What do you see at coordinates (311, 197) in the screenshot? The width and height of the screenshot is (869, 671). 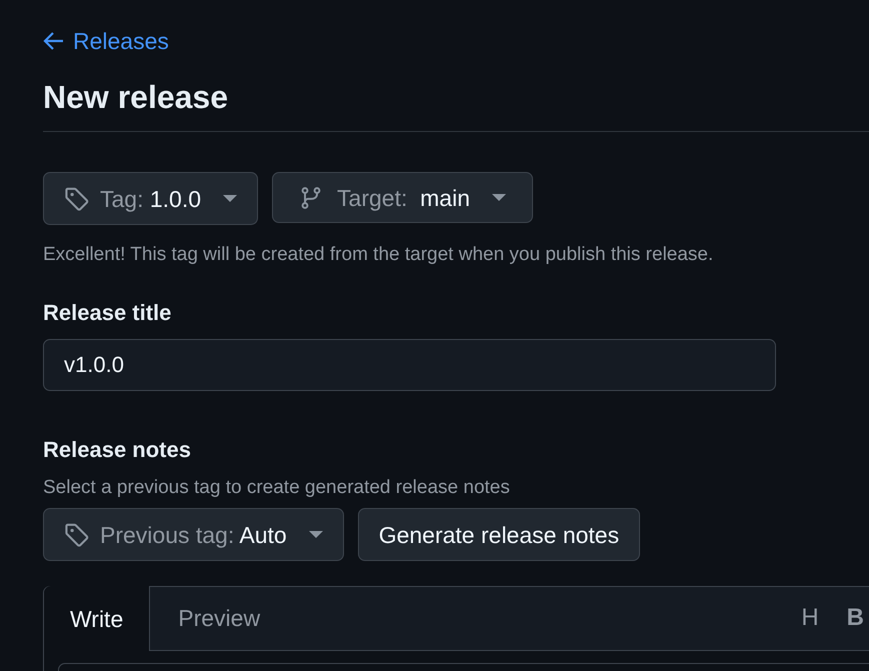 I see `branch-icon` at bounding box center [311, 197].